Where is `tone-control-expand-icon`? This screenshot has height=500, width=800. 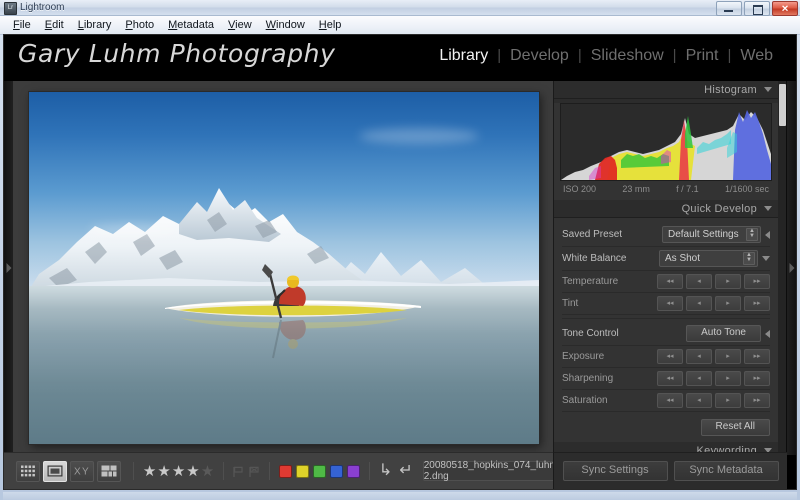
tone-control-expand-icon is located at coordinates (767, 333).